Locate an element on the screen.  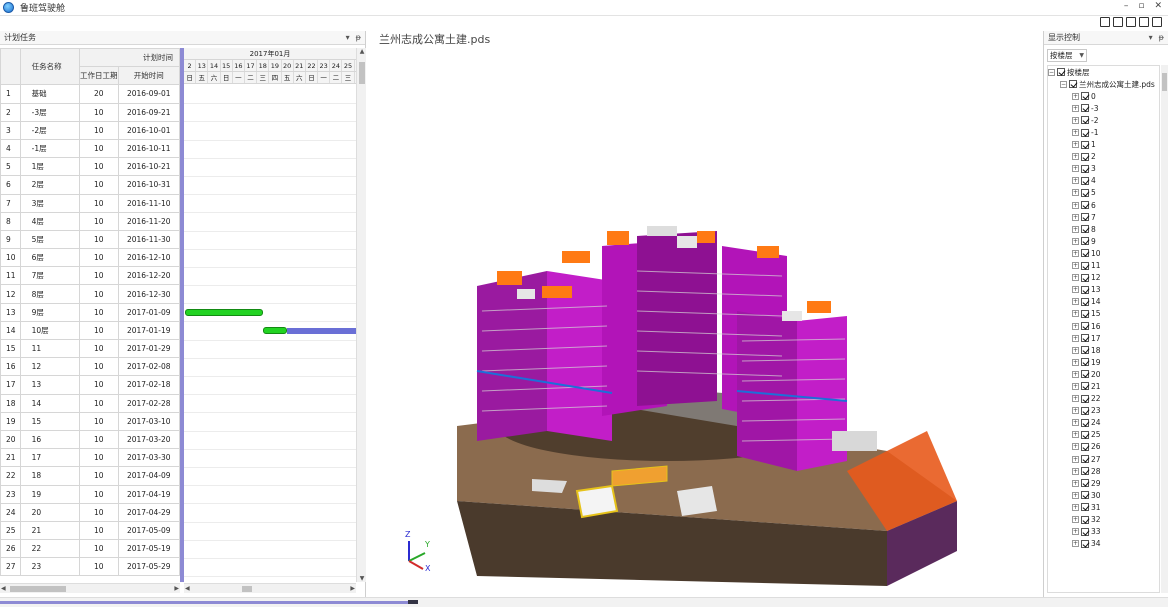
tree-floor-item: +28 is located at coordinates (1103, 471).